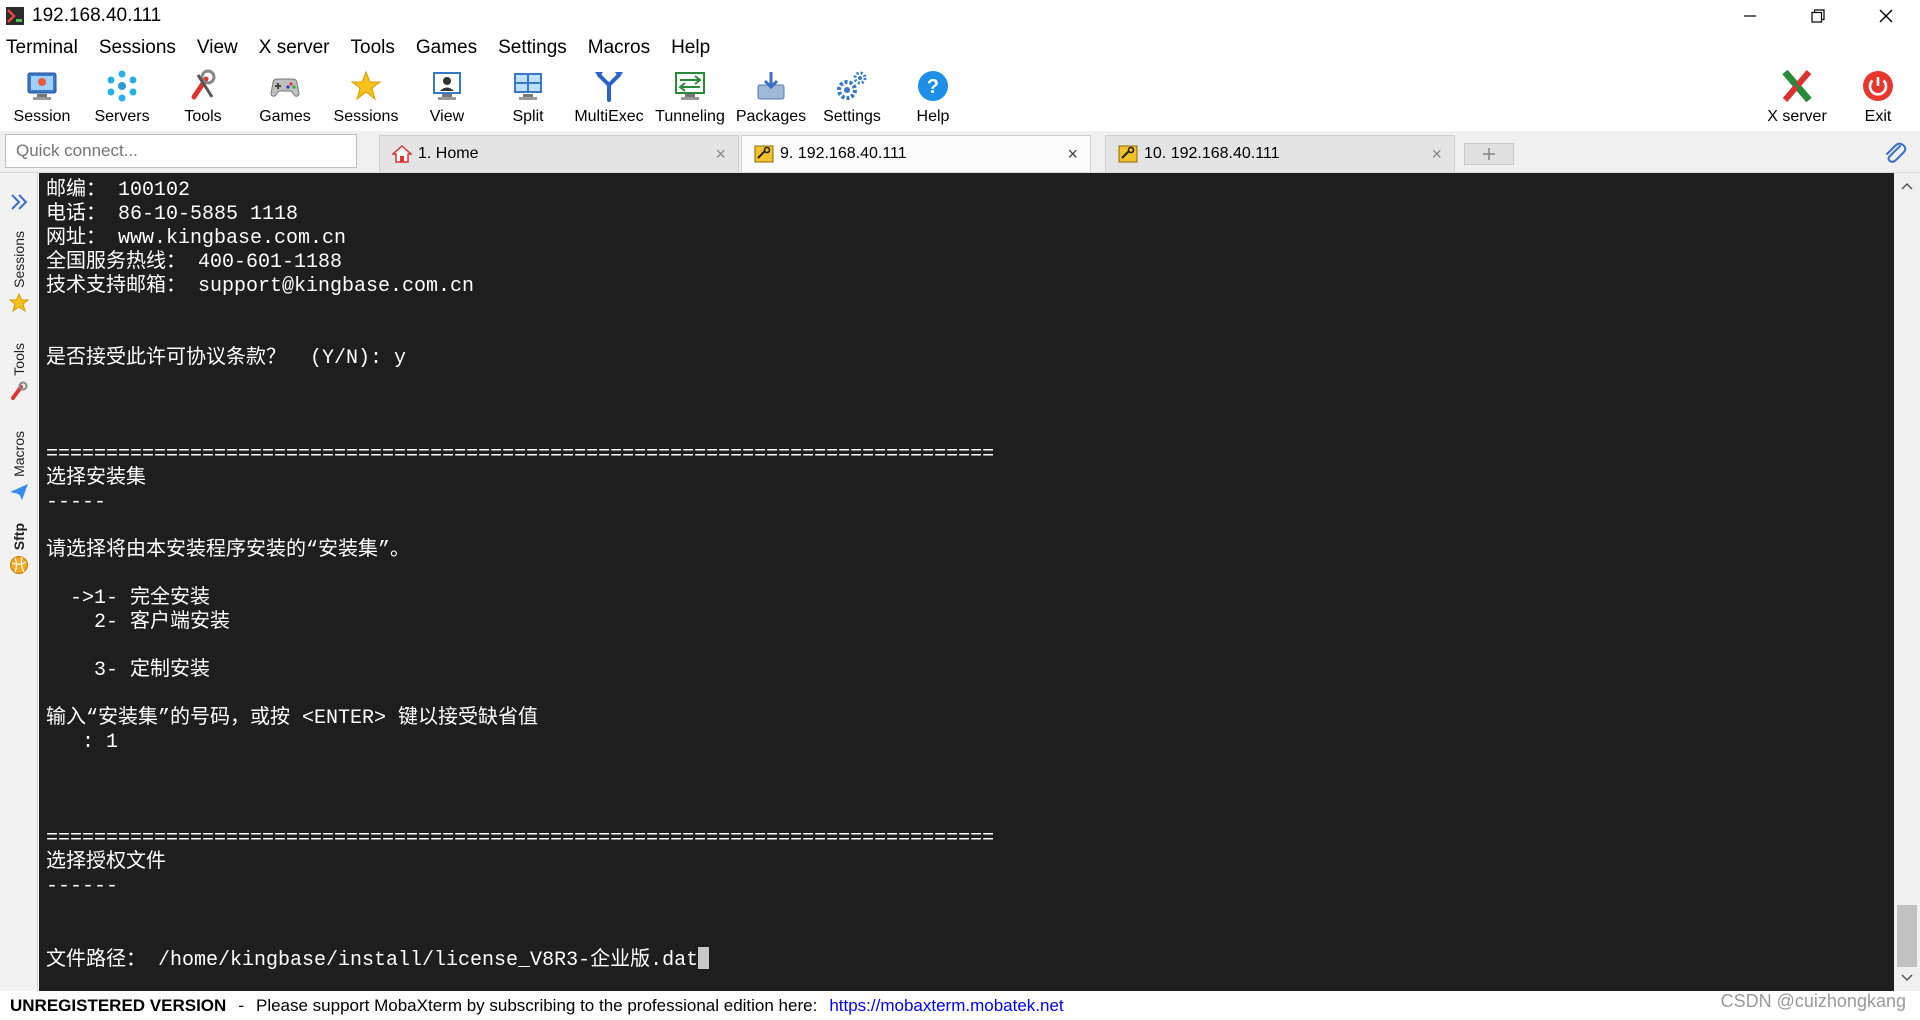 Image resolution: width=1920 pixels, height=1020 pixels. I want to click on minimize-button, so click(1750, 16).